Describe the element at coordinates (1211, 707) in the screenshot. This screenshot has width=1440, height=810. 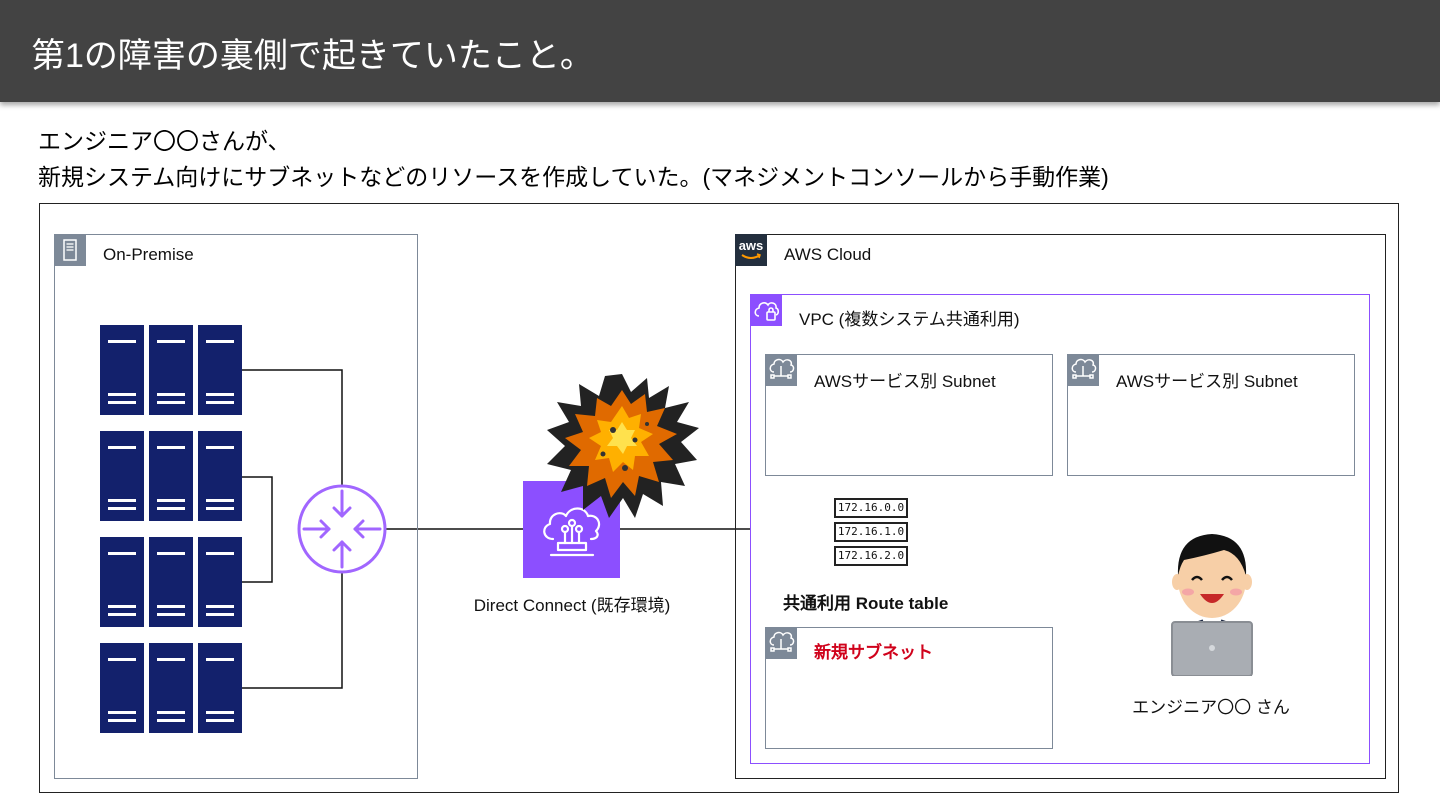
I see `engineer-label: エンジニア〇〇 さん` at that location.